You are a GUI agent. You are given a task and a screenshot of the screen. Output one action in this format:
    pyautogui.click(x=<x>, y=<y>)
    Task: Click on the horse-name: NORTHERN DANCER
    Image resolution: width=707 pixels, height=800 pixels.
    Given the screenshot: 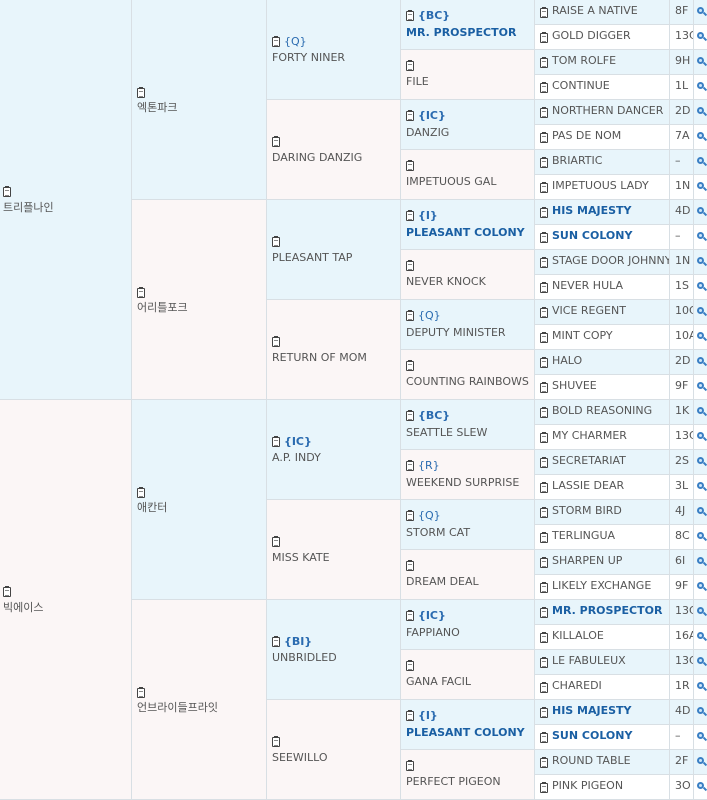 What is the action you would take?
    pyautogui.click(x=607, y=110)
    